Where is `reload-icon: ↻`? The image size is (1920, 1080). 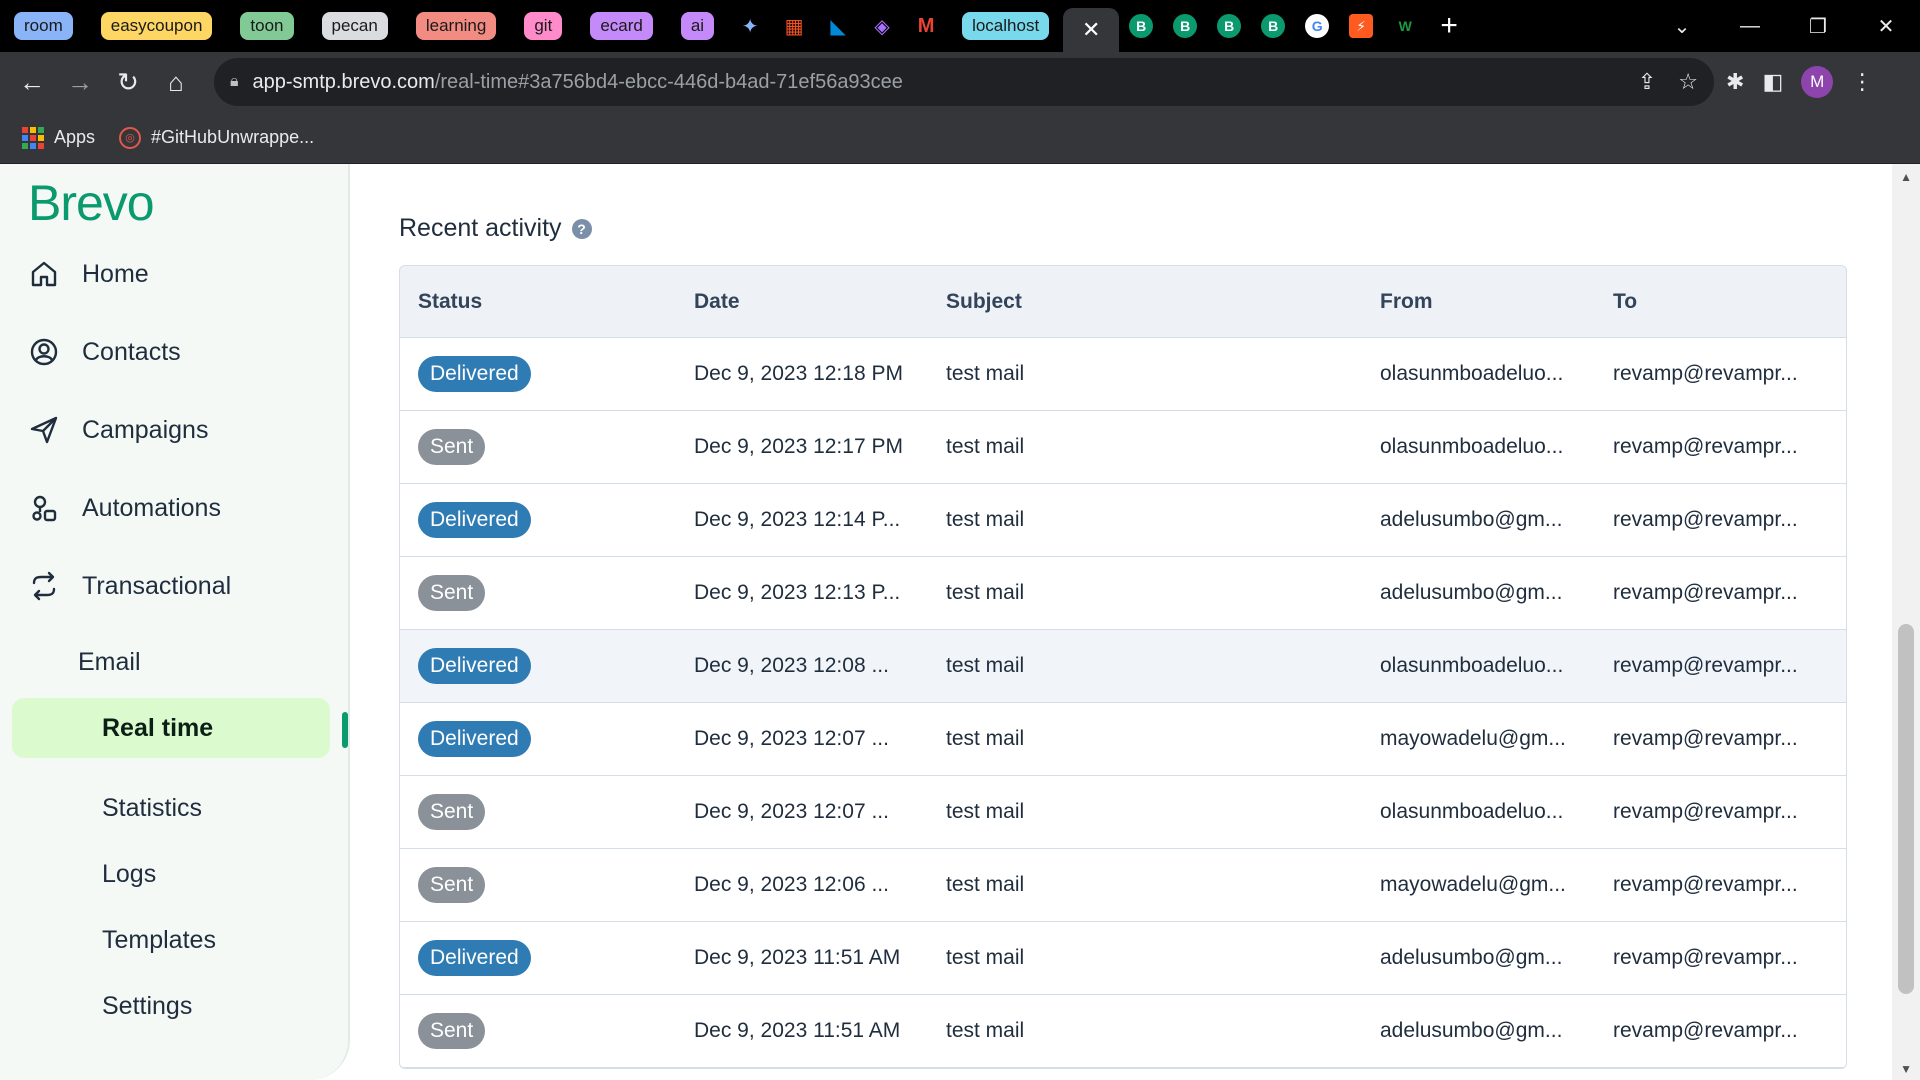 reload-icon: ↻ is located at coordinates (128, 82).